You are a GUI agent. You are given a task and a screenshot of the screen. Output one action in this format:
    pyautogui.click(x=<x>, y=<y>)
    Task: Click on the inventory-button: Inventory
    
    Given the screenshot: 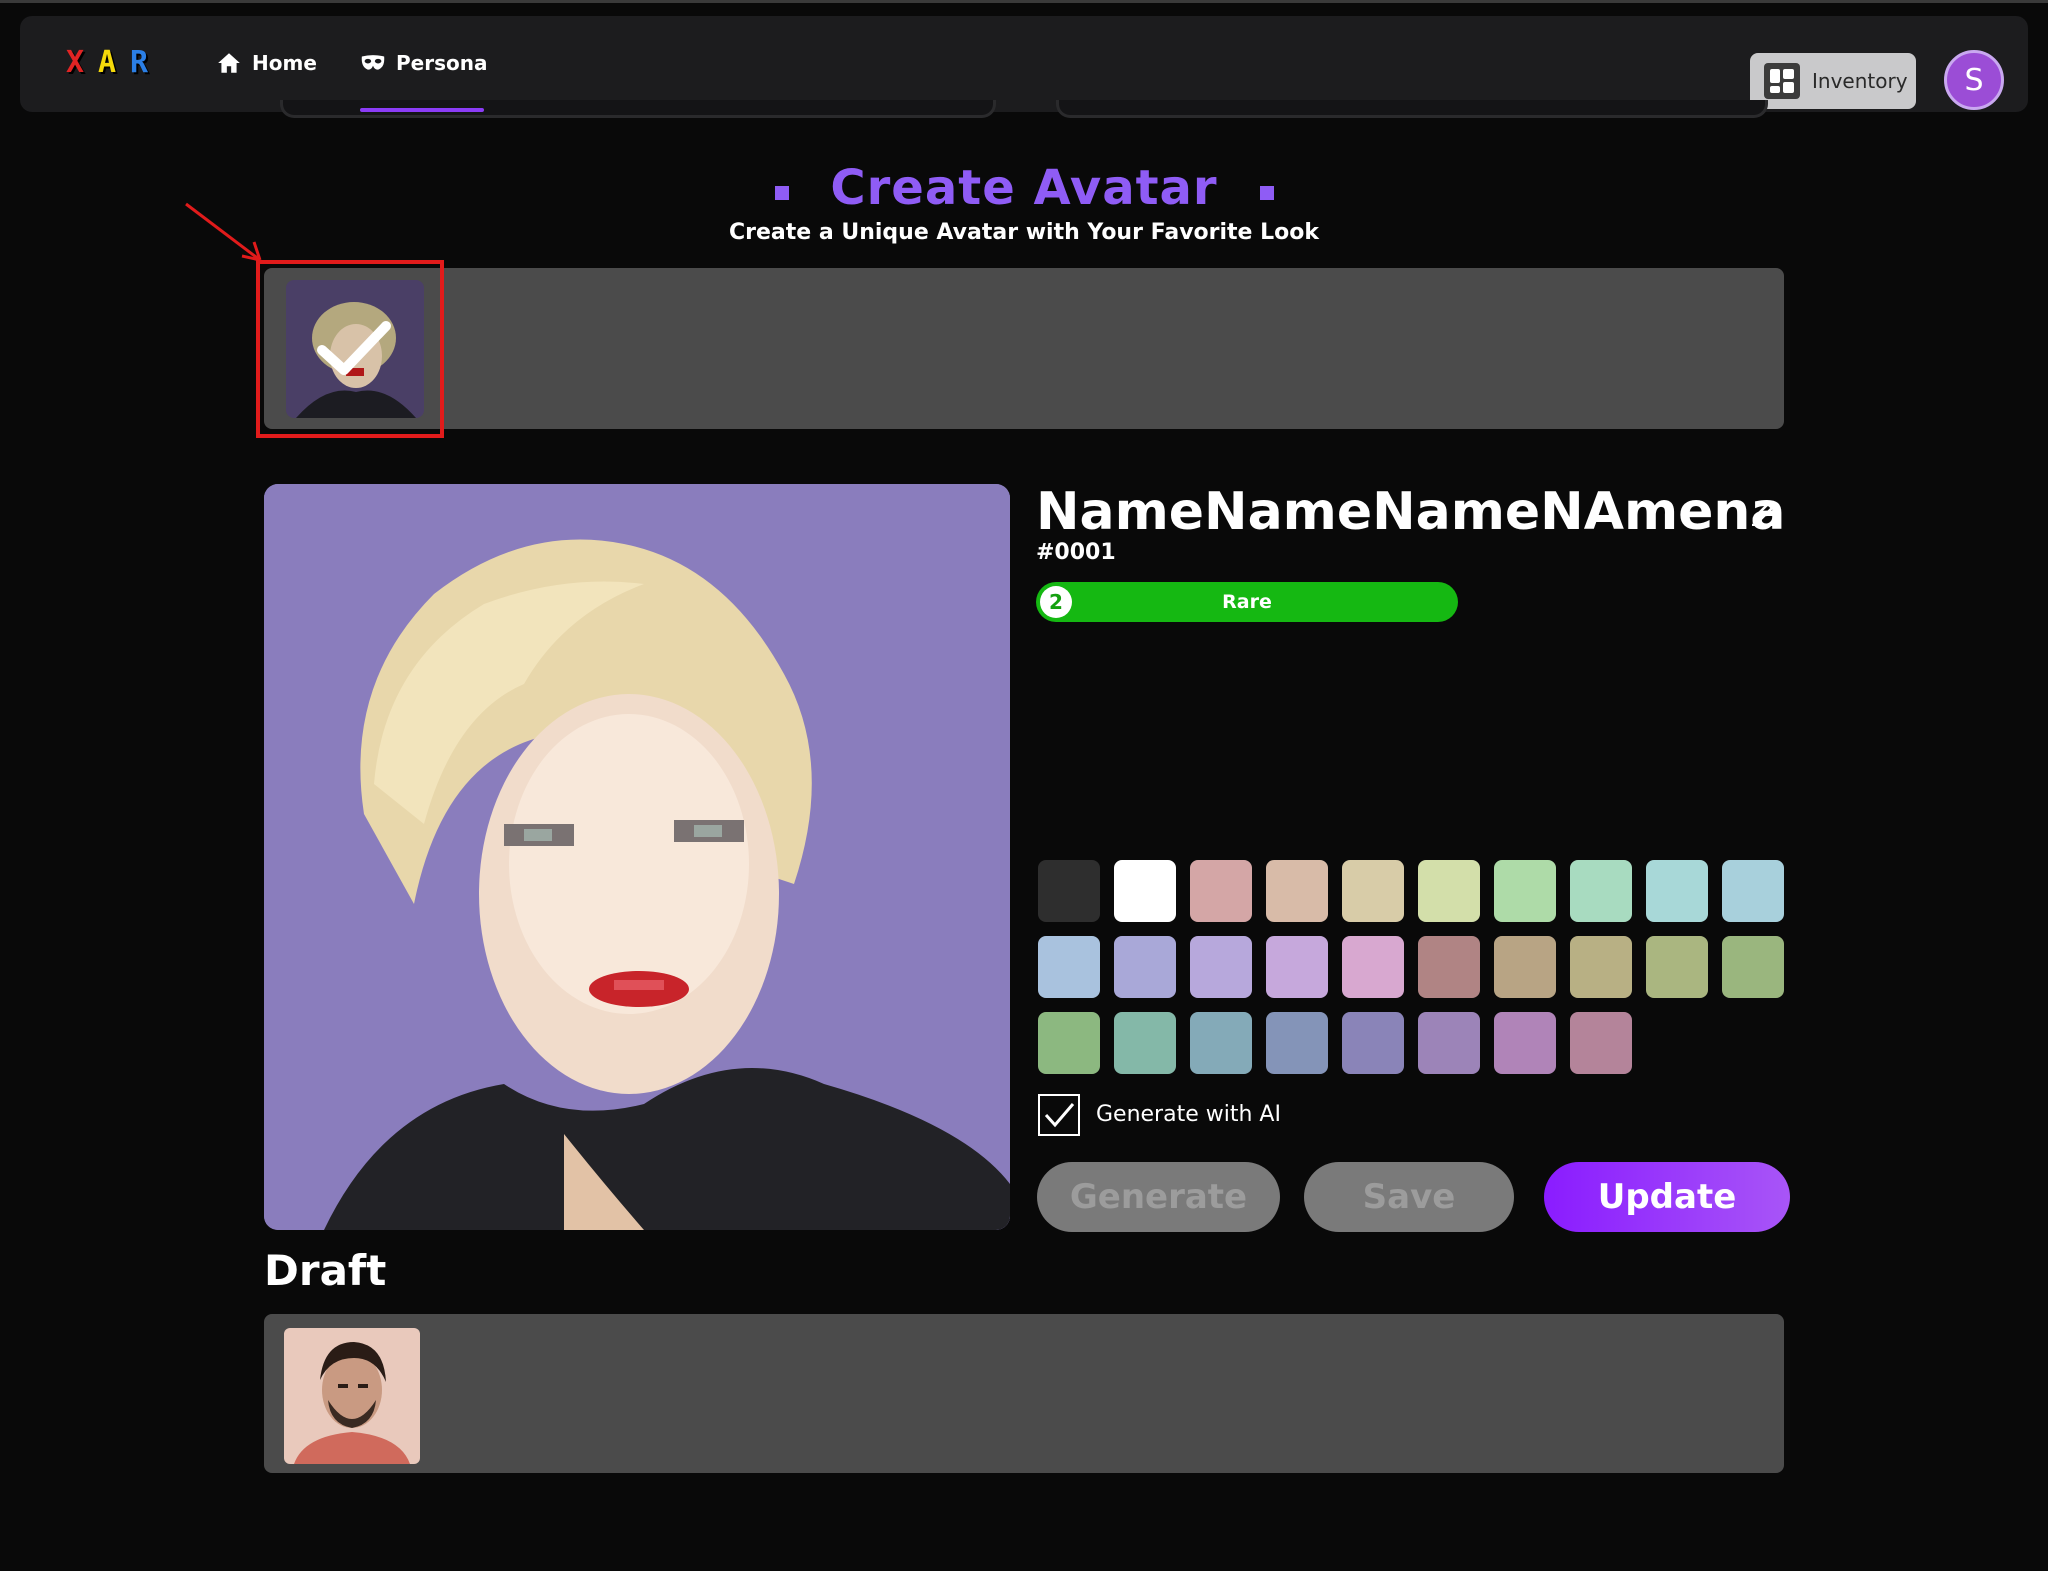 What is the action you would take?
    pyautogui.click(x=1833, y=81)
    